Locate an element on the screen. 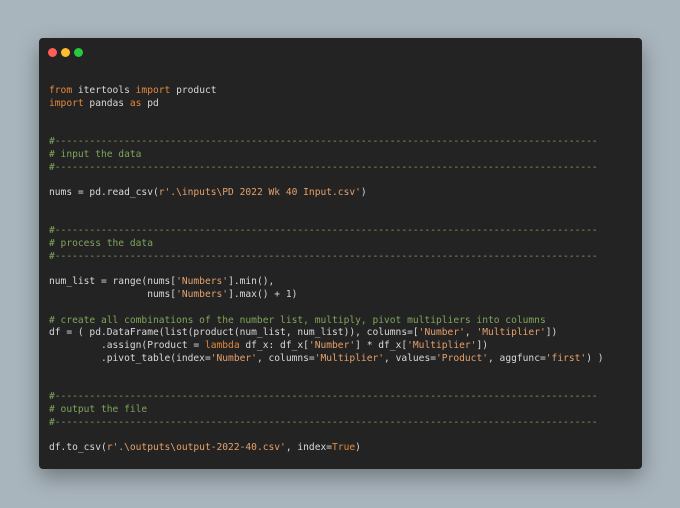 The width and height of the screenshot is (680, 508). code-token: 'first' is located at coordinates (566, 358).